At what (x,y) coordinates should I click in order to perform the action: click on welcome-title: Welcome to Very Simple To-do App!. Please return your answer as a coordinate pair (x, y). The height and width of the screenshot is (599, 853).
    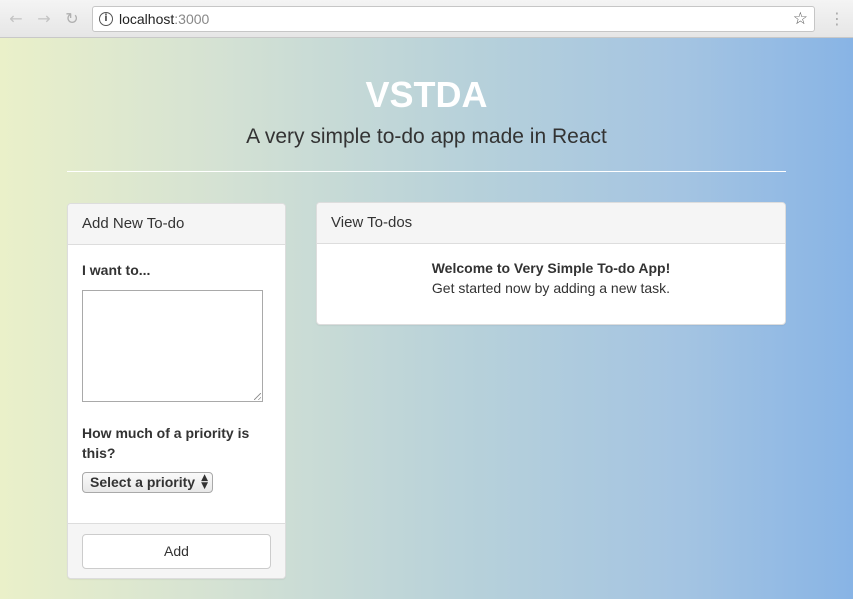
    Looking at the image, I should click on (551, 268).